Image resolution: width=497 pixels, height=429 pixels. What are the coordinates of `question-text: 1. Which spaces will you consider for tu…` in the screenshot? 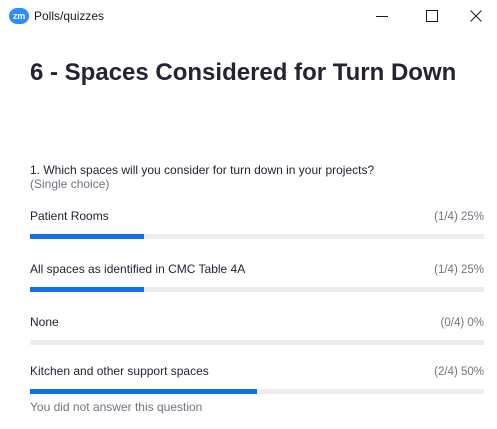 It's located at (202, 170).